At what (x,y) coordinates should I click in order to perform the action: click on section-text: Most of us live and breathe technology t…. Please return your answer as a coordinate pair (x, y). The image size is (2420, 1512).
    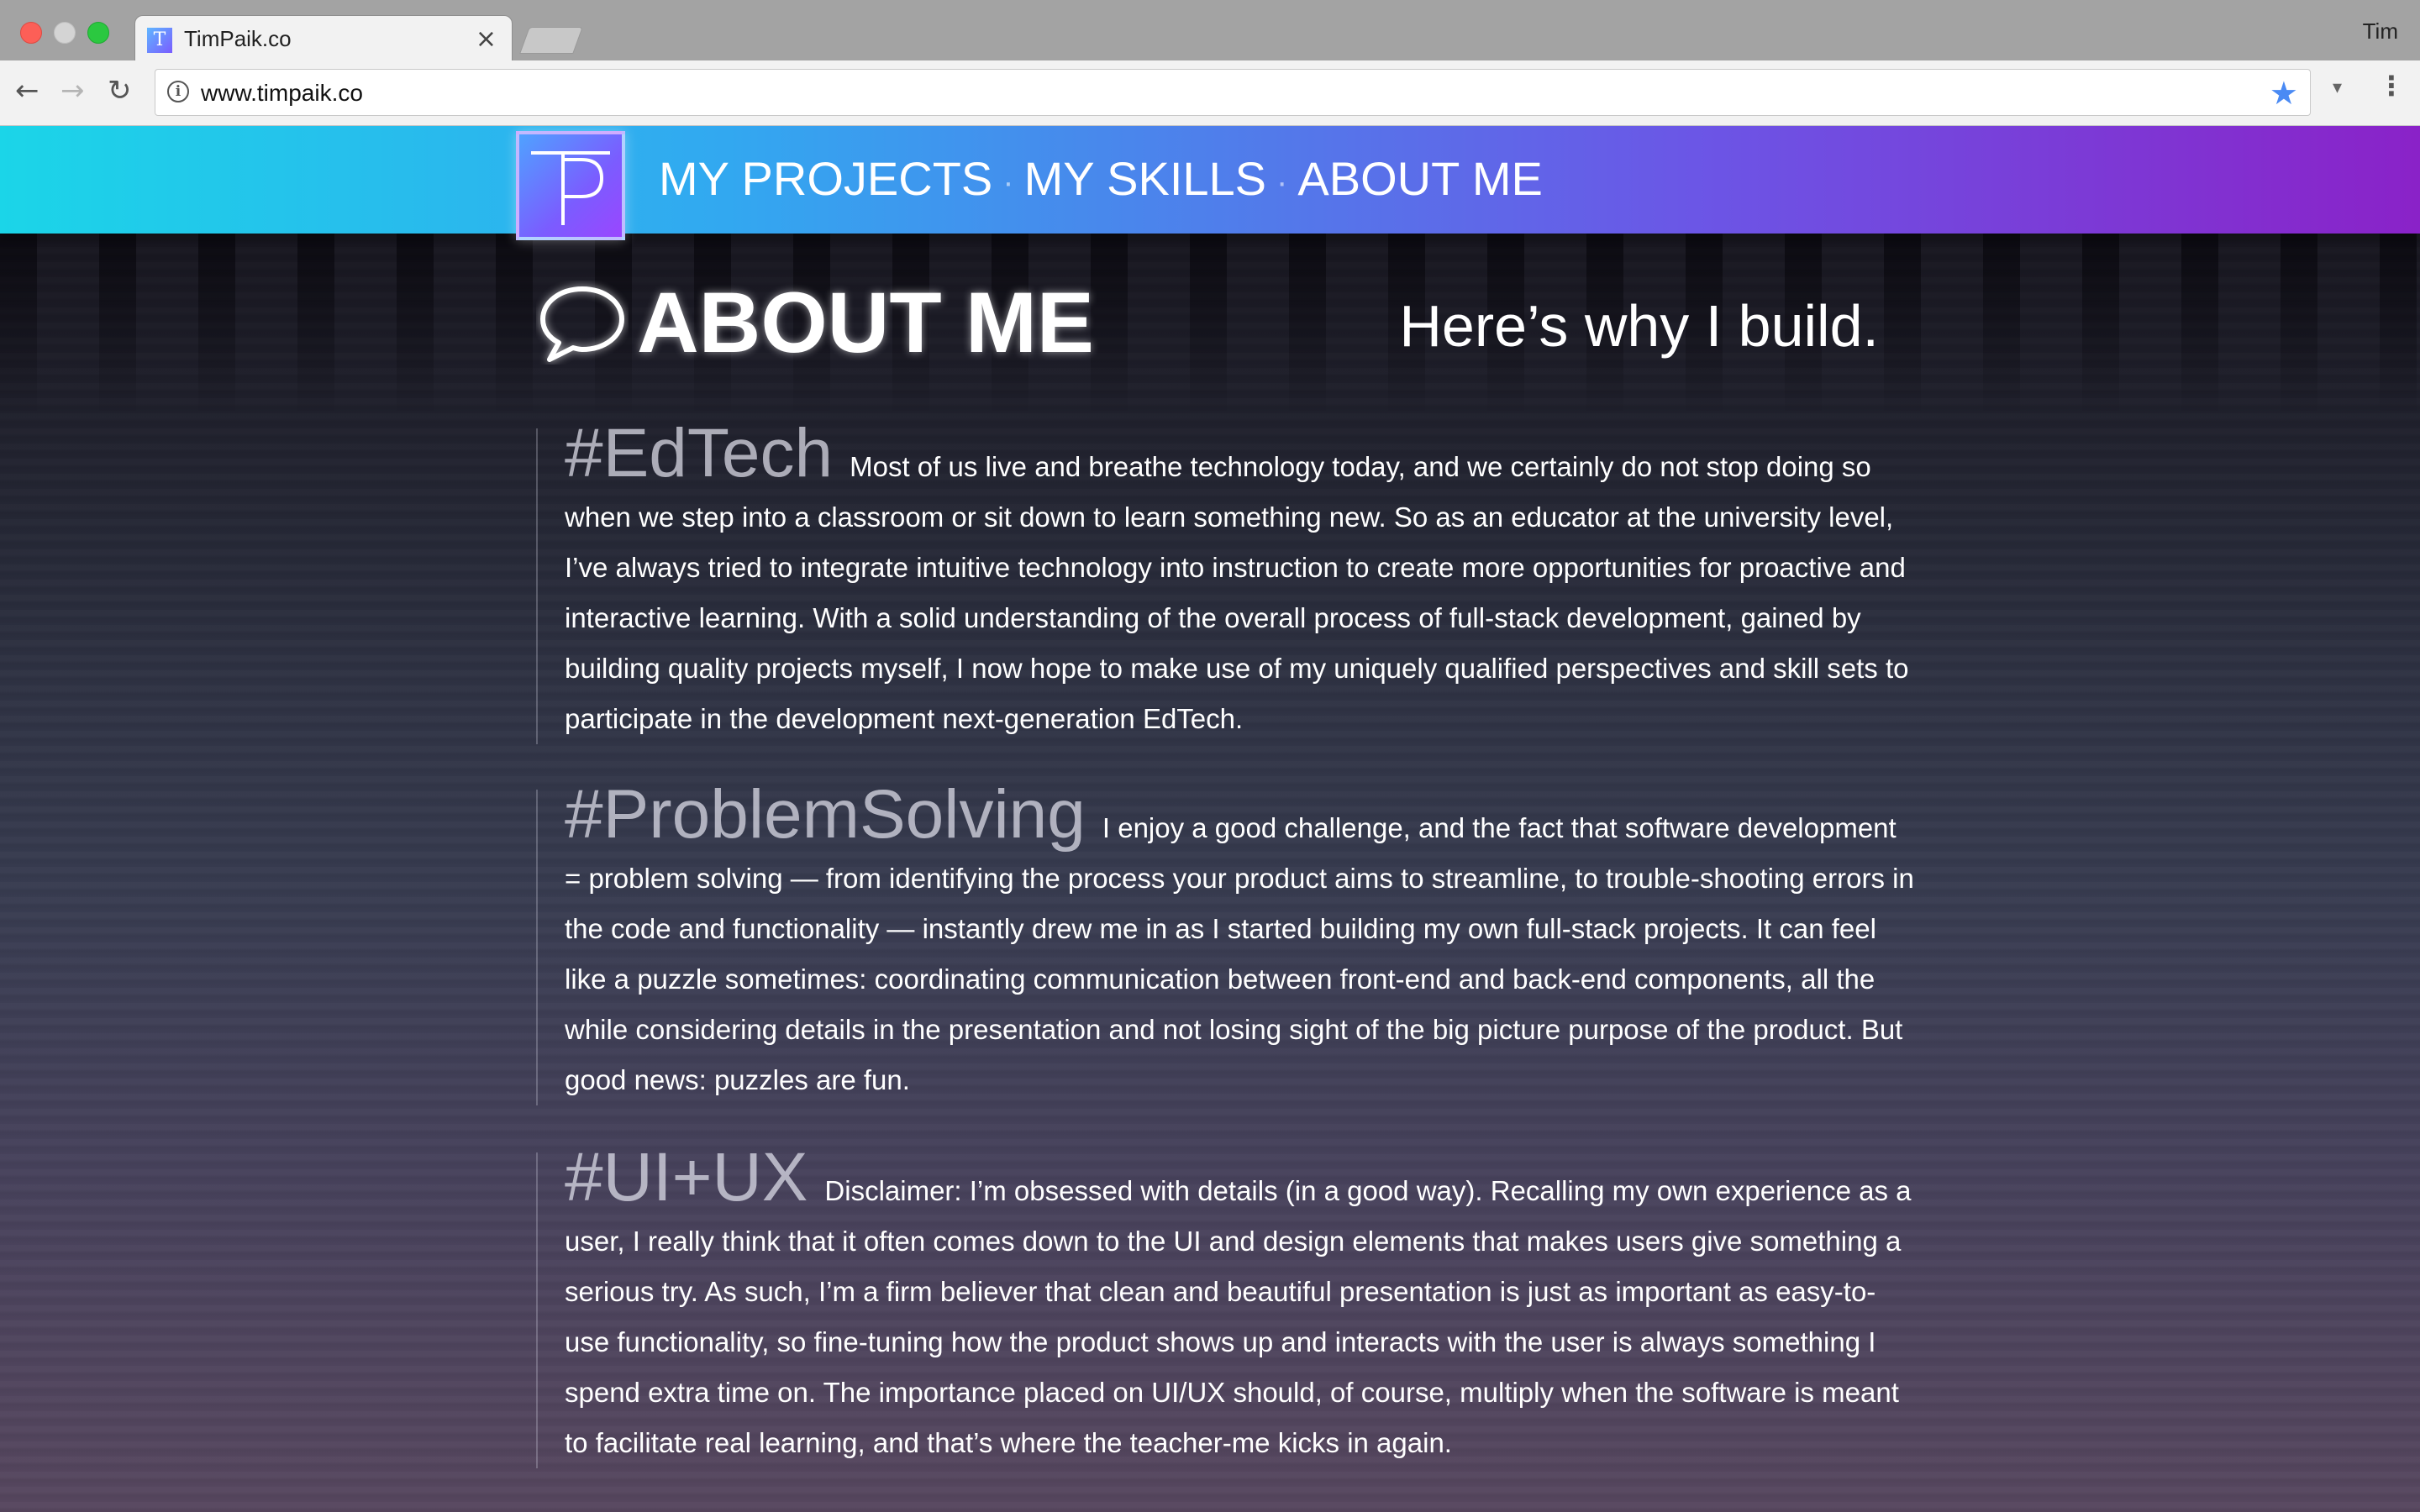
    Looking at the image, I should click on (1237, 592).